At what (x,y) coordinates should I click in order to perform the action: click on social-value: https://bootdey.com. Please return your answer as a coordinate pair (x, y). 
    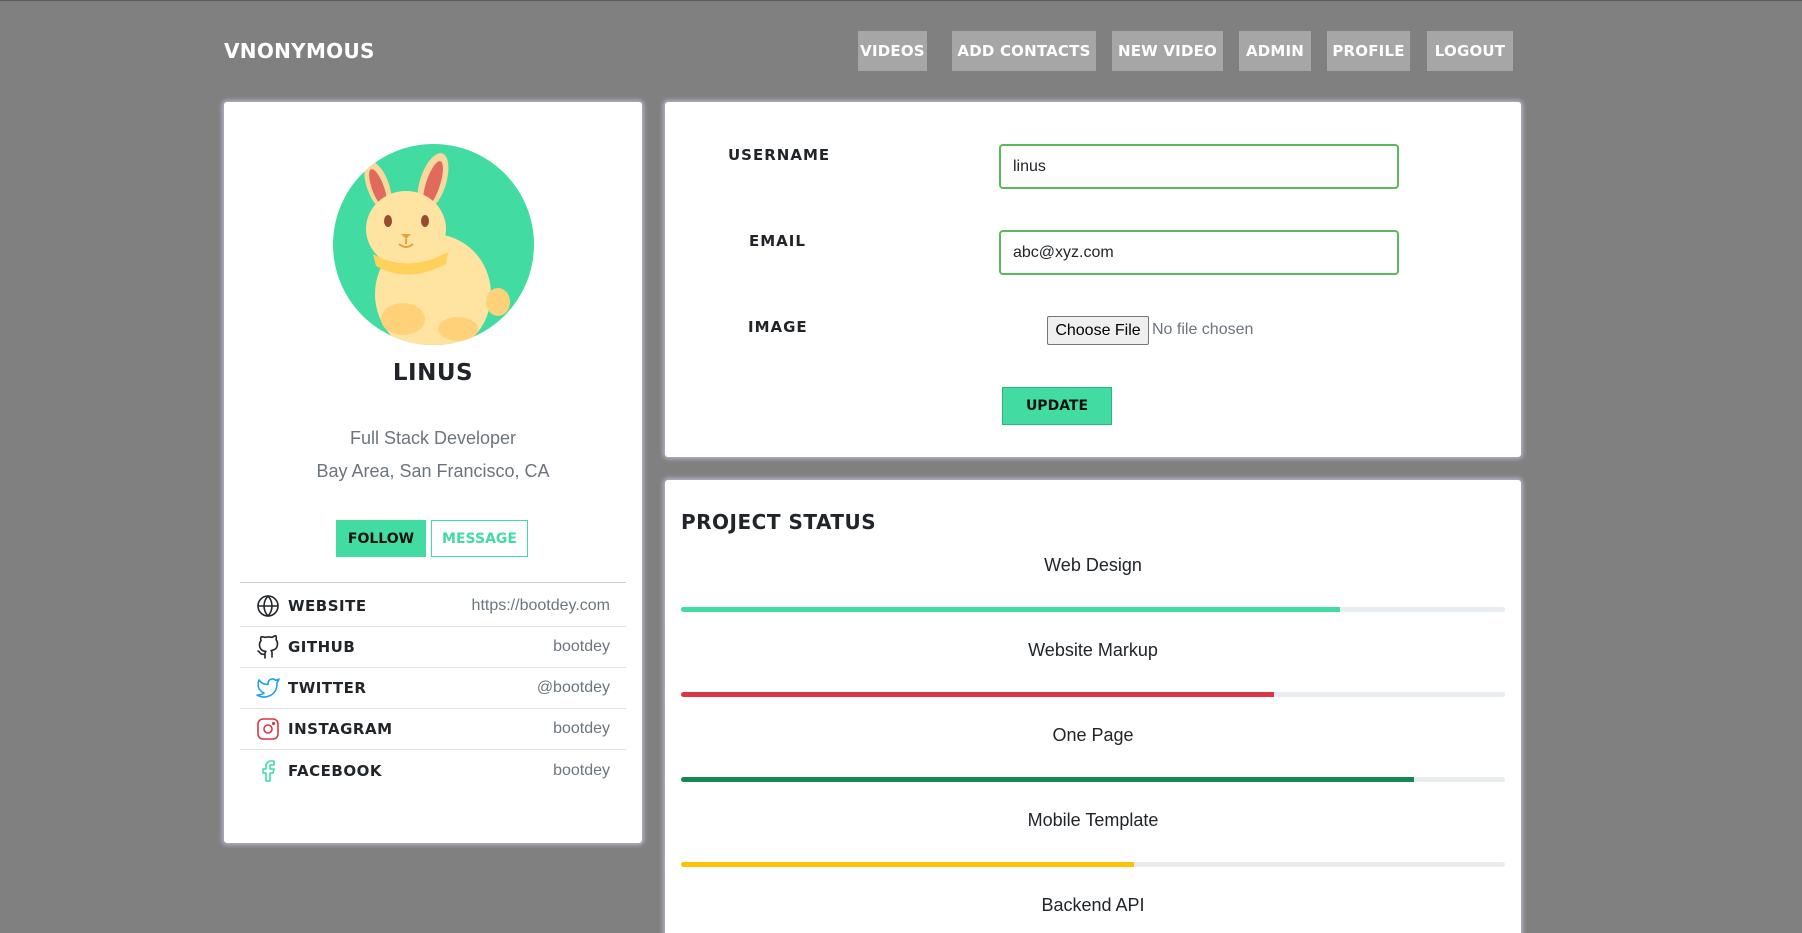
    Looking at the image, I should click on (541, 606).